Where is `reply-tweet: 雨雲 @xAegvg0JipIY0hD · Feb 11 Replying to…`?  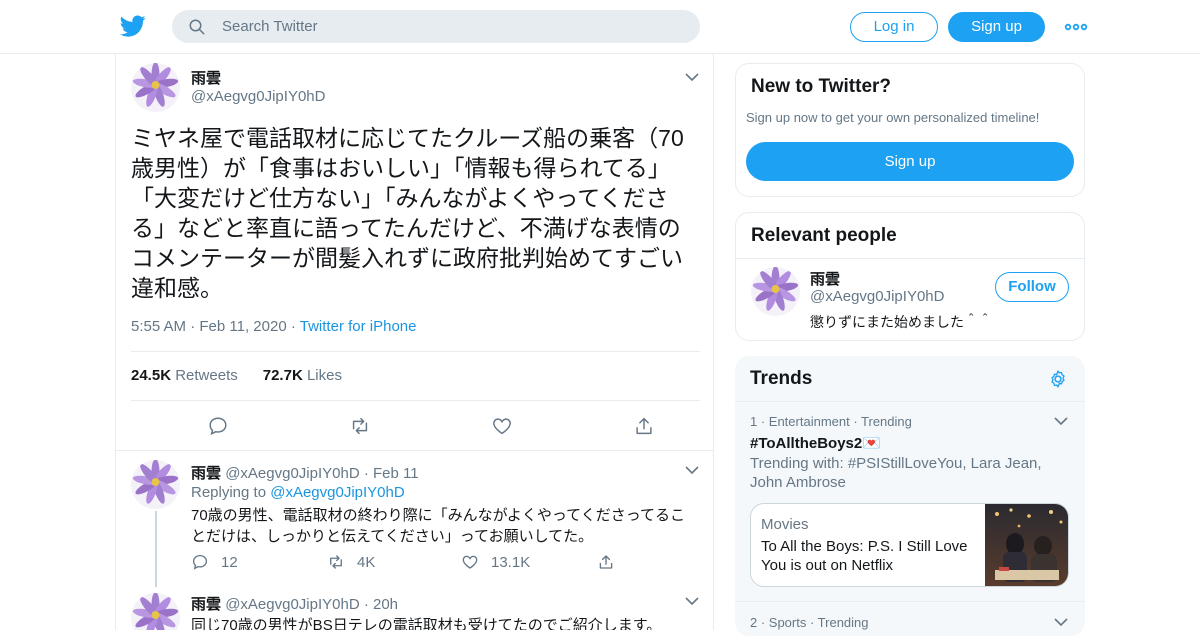 reply-tweet: 雨雲 @xAegvg0JipIY0hD · Feb 11 Replying to… is located at coordinates (414, 521).